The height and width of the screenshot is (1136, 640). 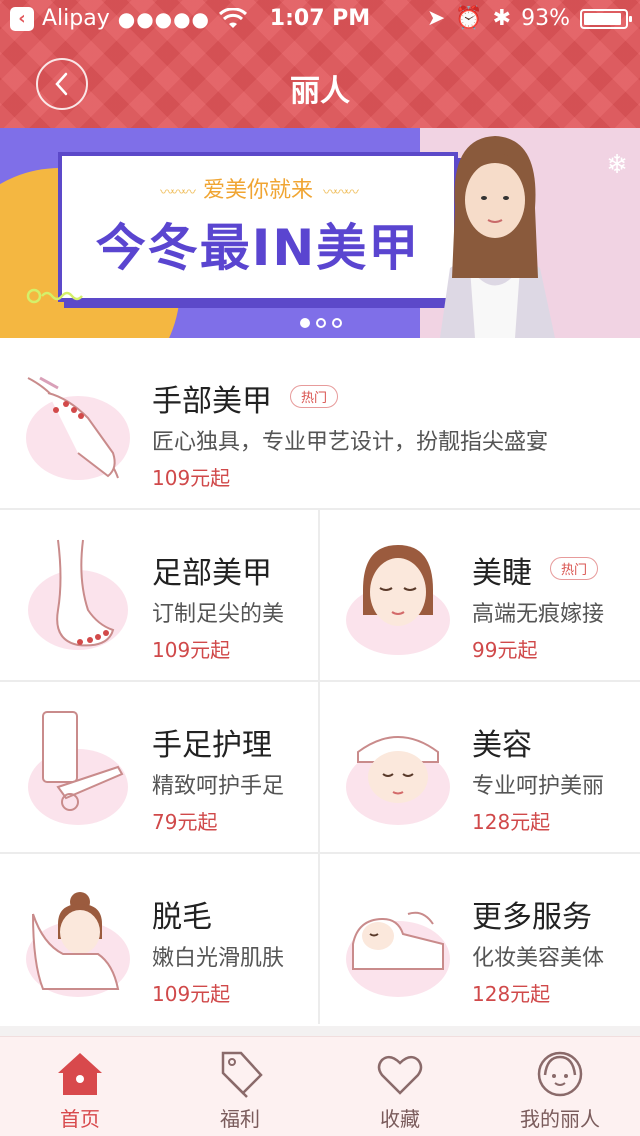 What do you see at coordinates (54, 296) in the screenshot?
I see `squiggle-decor-icon` at bounding box center [54, 296].